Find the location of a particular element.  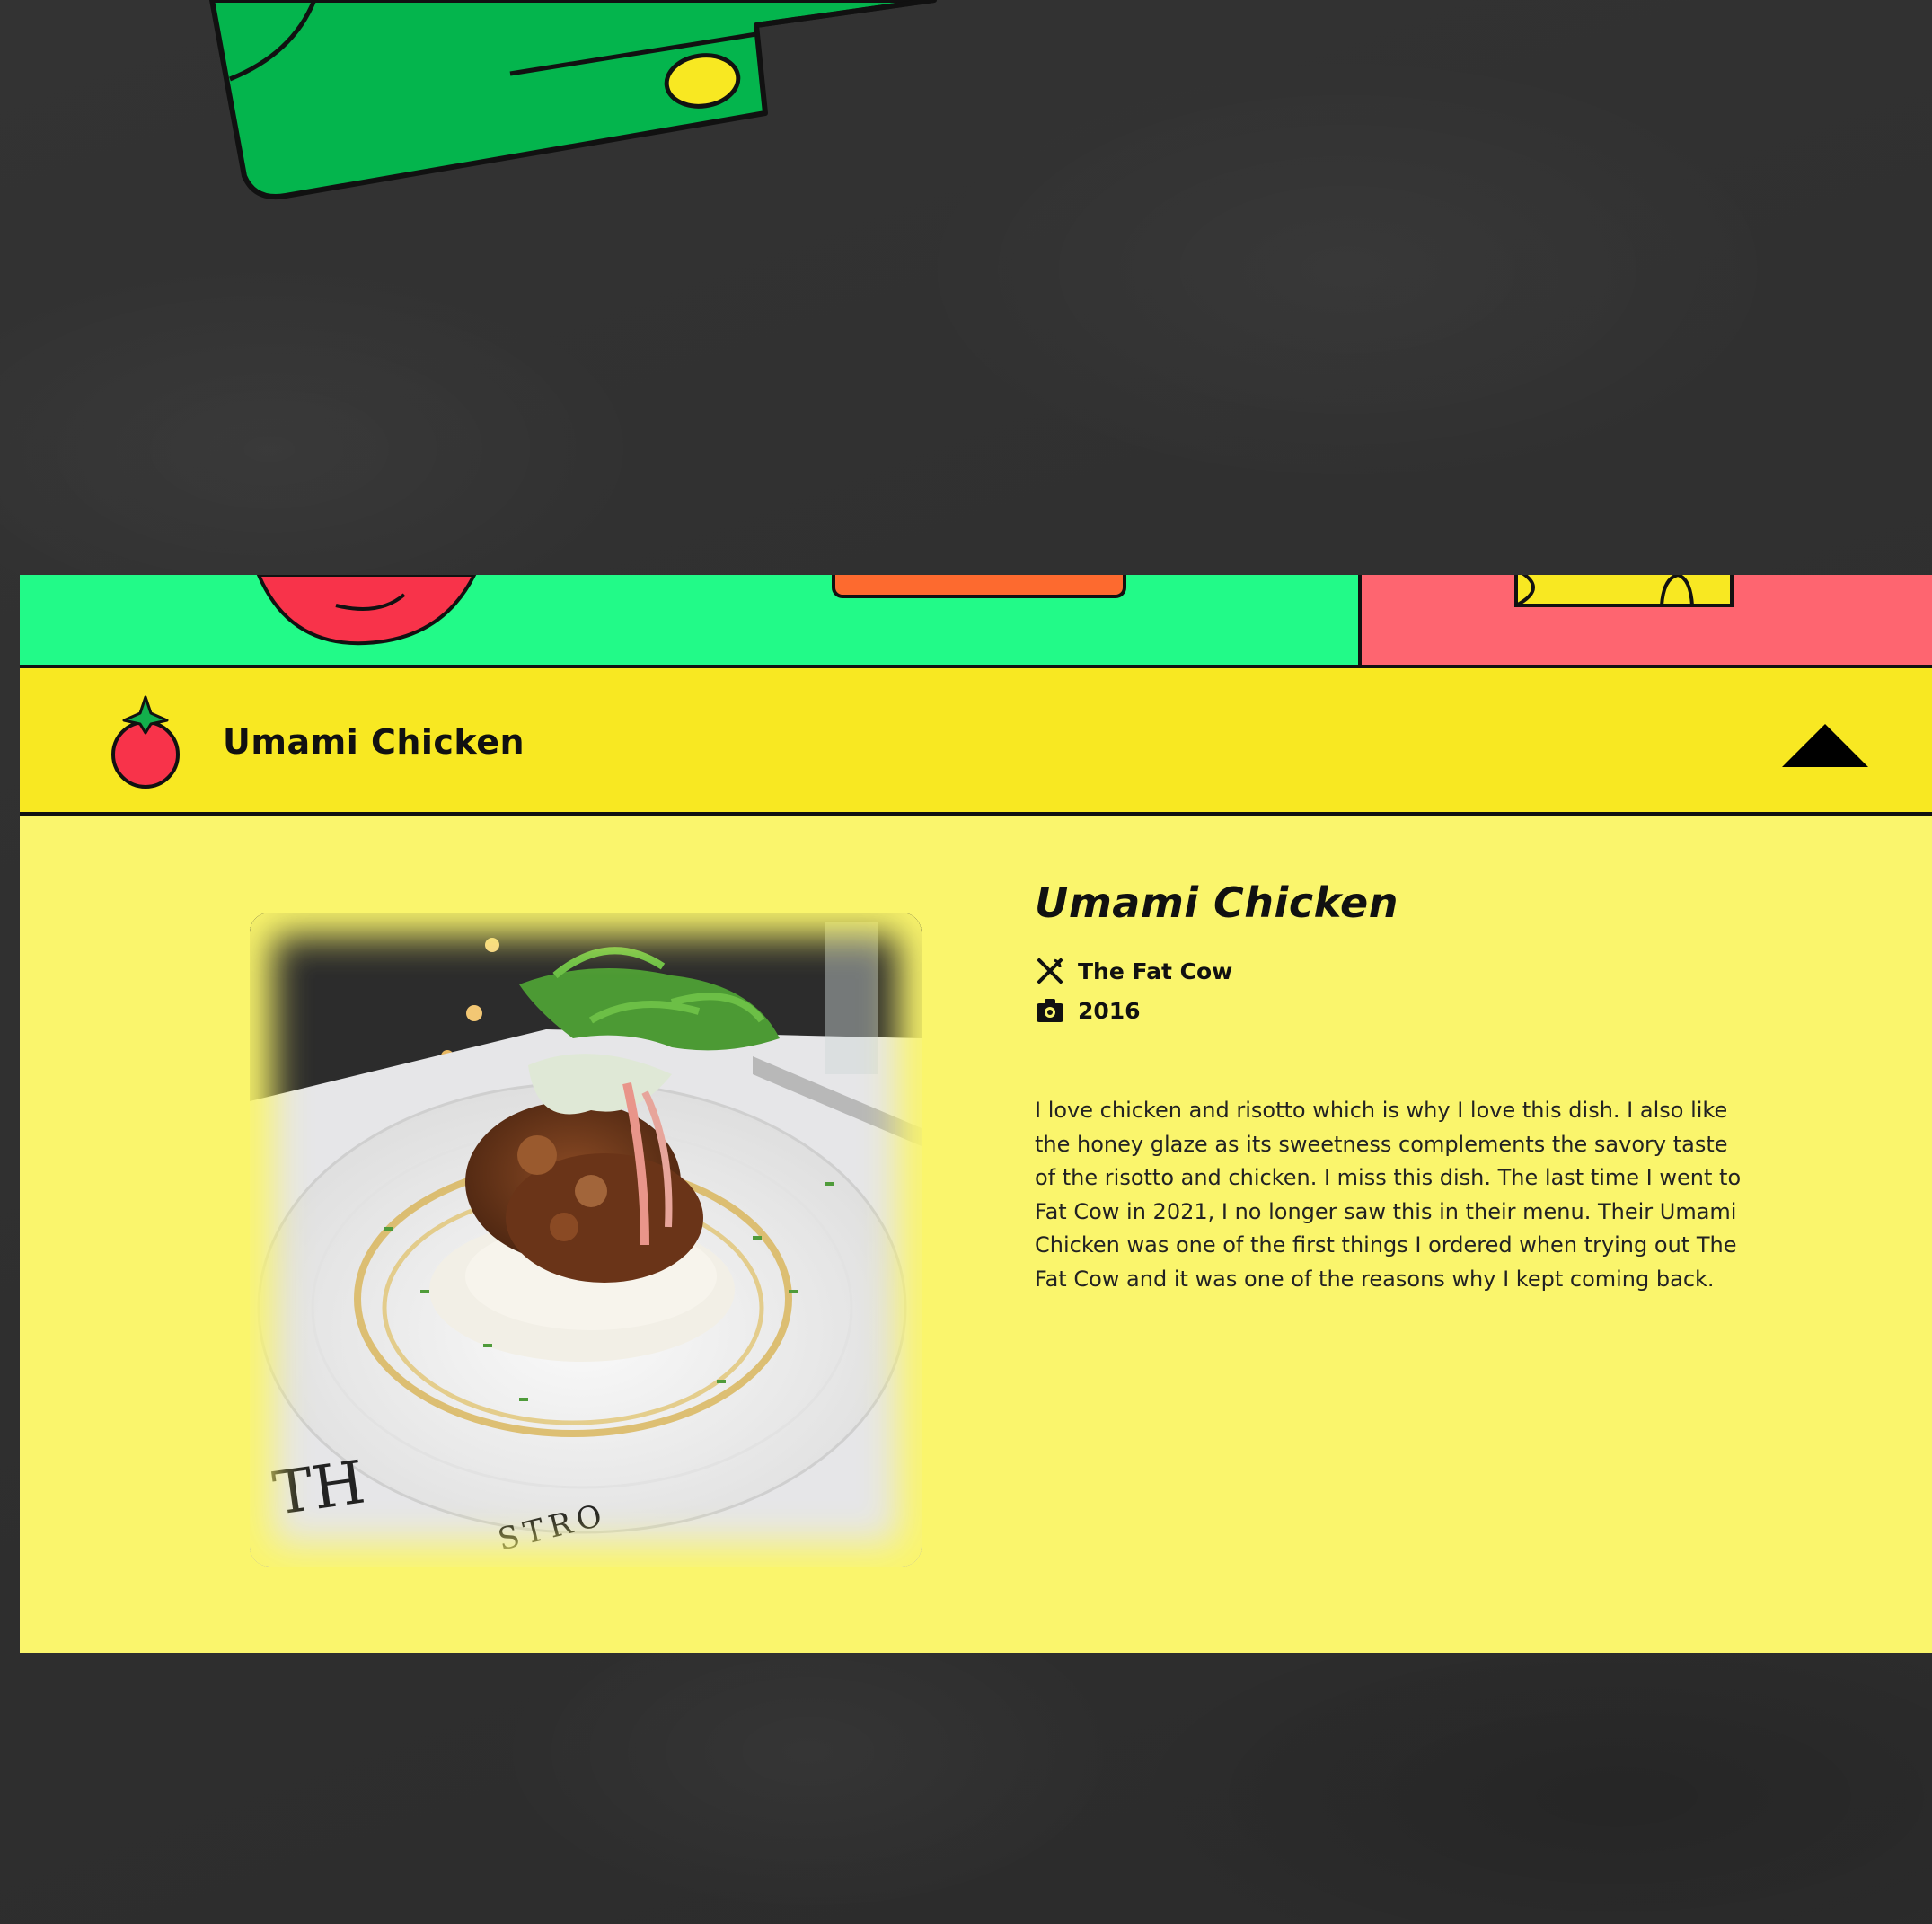

dish-photo-image: TH STRO is located at coordinates (586, 1240).